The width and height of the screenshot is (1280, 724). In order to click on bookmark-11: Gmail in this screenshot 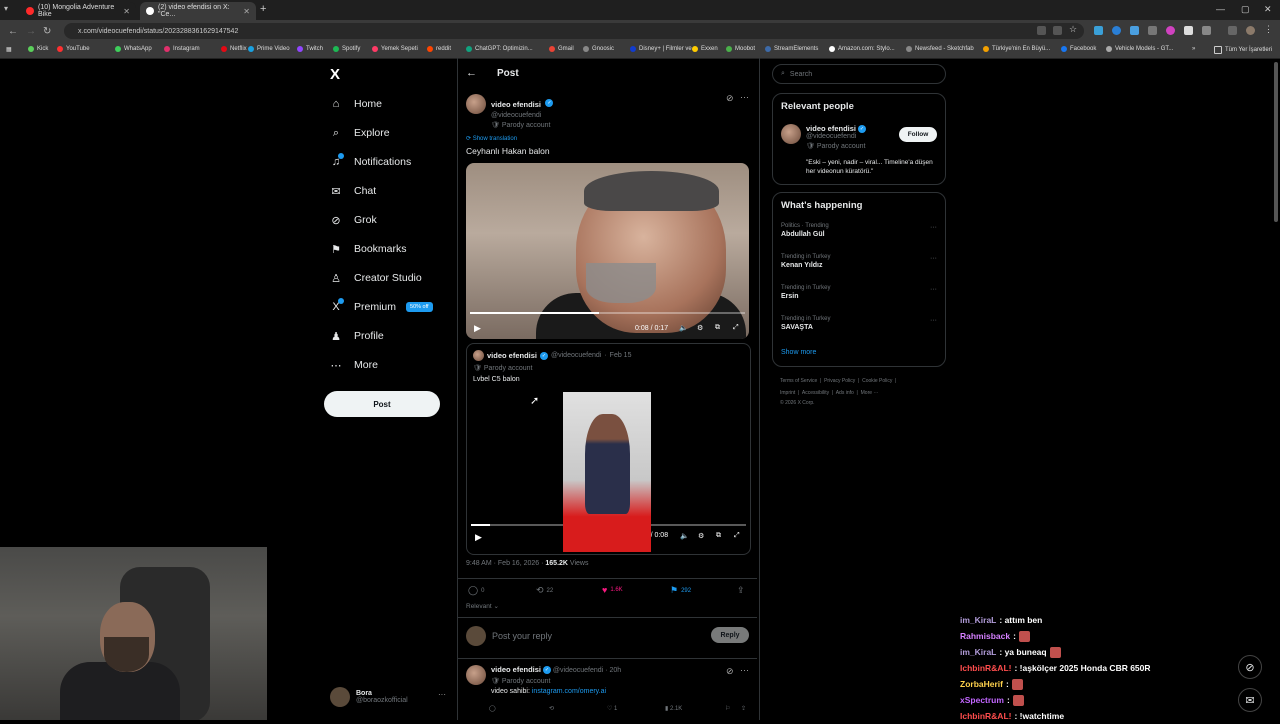, I will do `click(561, 49)`.